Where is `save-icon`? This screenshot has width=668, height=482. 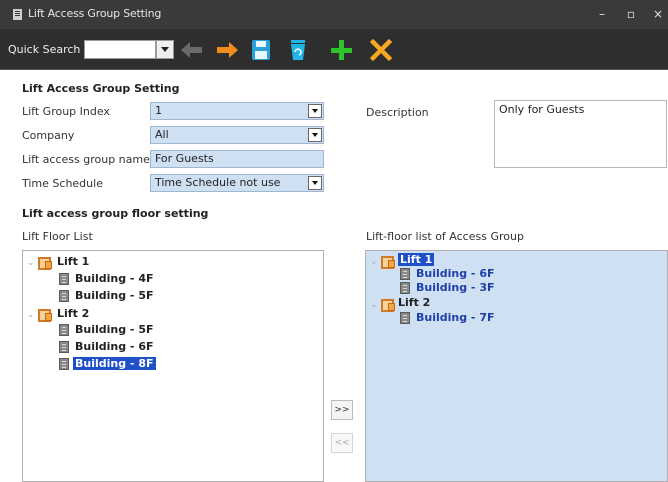
save-icon is located at coordinates (261, 50).